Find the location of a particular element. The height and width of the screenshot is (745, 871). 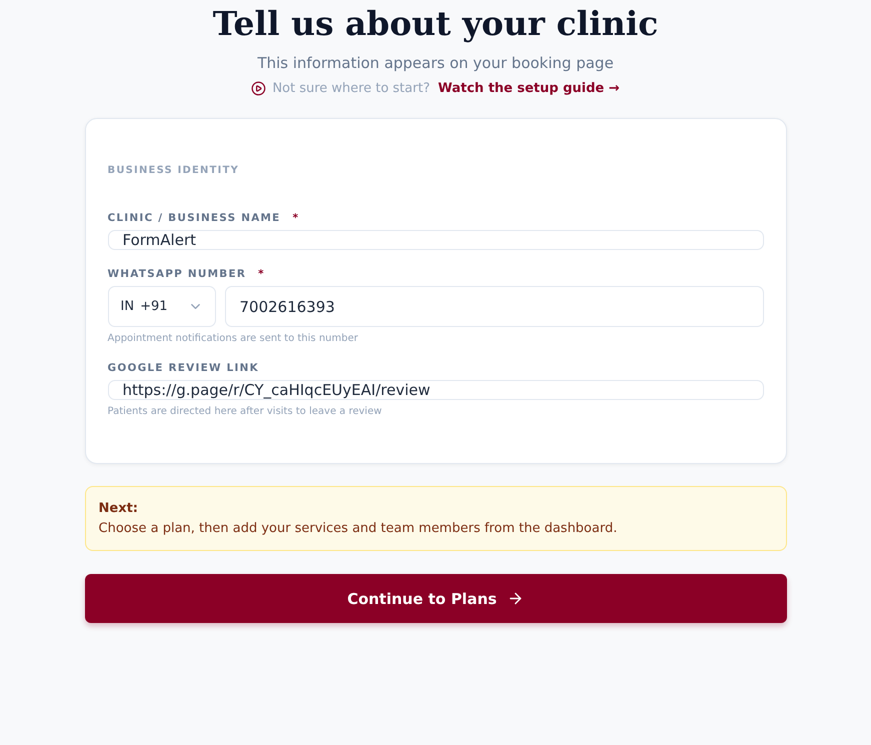

notice-title: Next: is located at coordinates (118, 508).